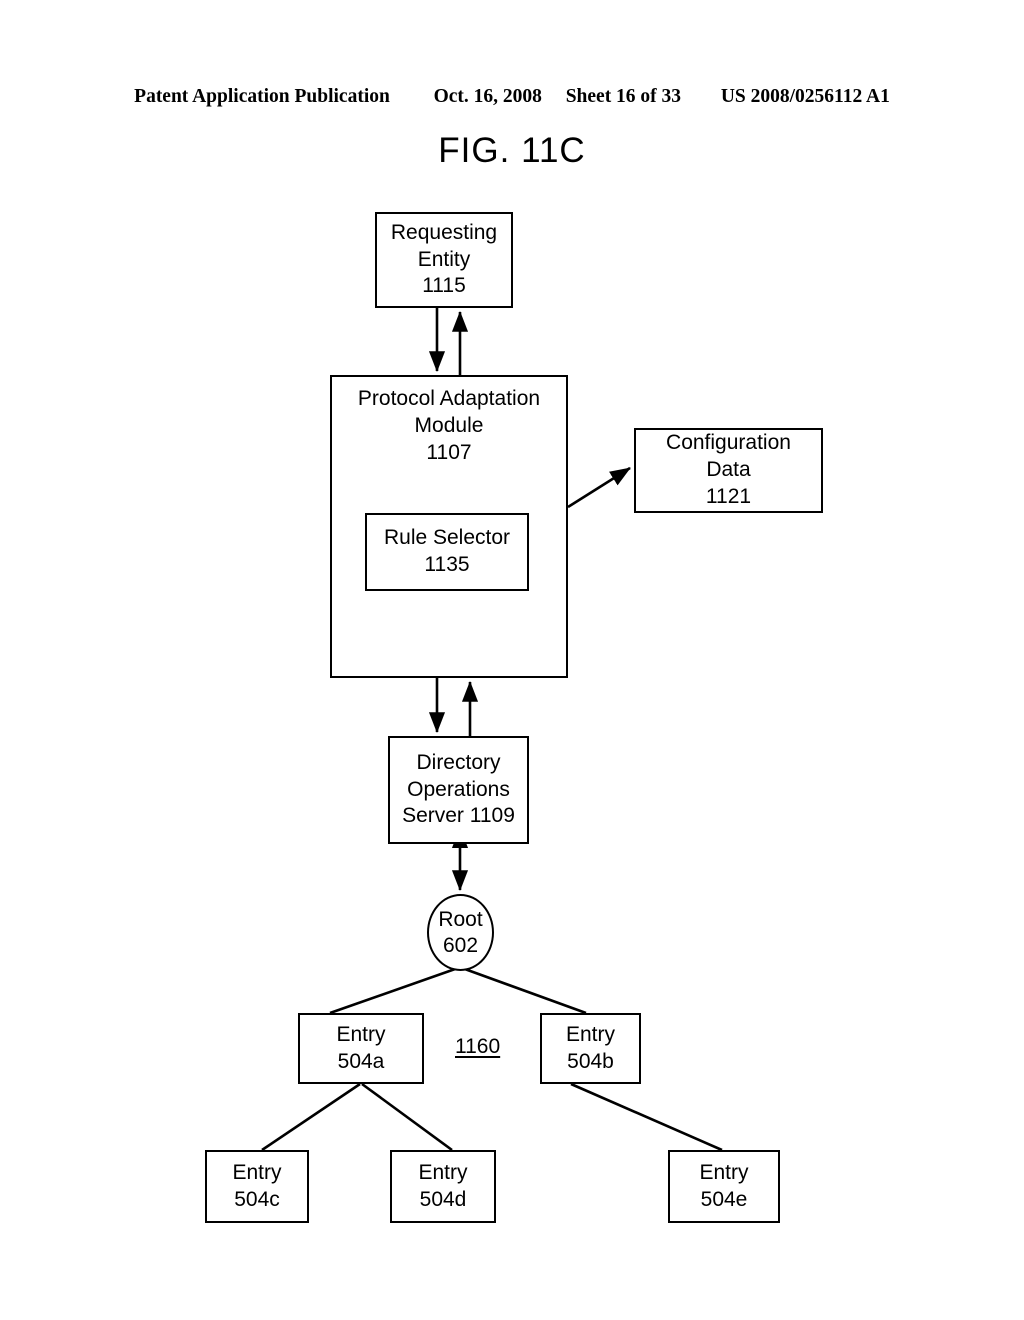  Describe the element at coordinates (257, 1172) in the screenshot. I see `node-entry-504c-line1: Entry` at that location.